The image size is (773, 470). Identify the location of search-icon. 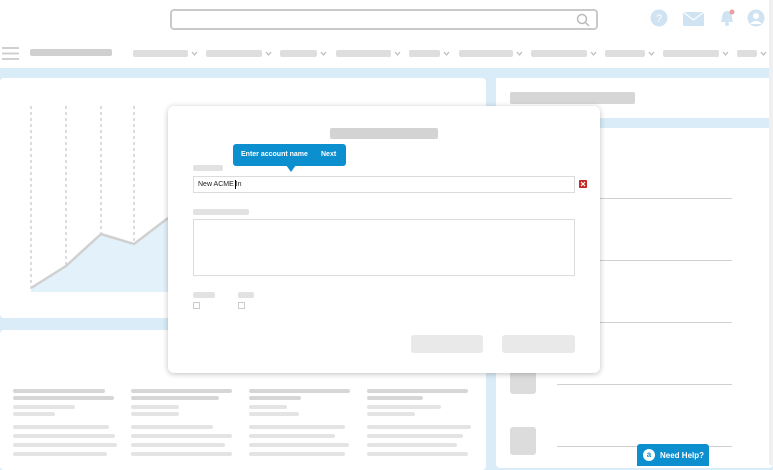
(583, 20).